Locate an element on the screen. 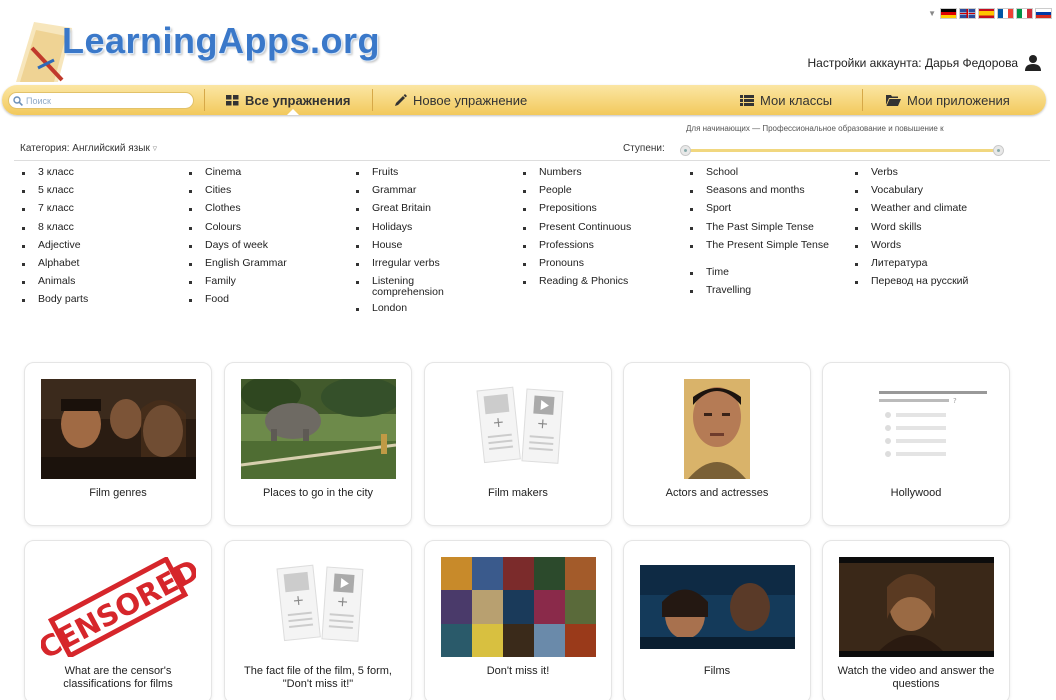  subcategory-link: House is located at coordinates (418, 248).